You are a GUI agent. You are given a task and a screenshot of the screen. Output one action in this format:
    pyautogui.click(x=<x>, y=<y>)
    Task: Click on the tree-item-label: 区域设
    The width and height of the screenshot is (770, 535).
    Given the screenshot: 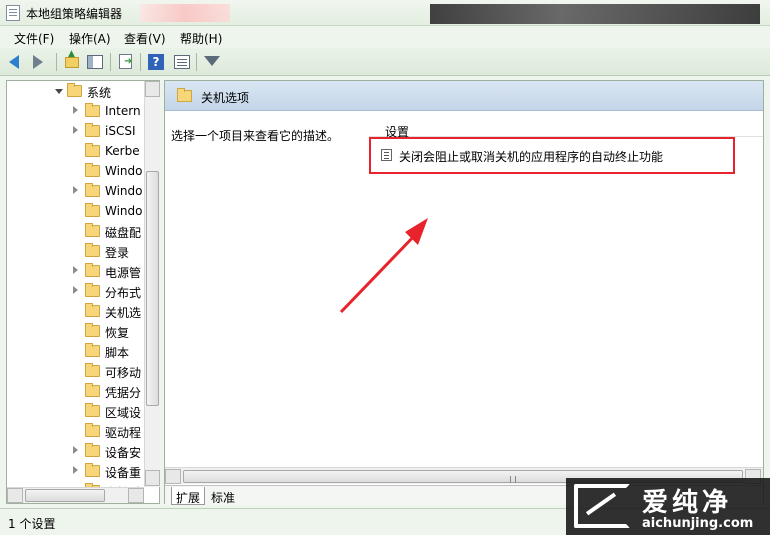 What is the action you would take?
    pyautogui.click(x=123, y=413)
    